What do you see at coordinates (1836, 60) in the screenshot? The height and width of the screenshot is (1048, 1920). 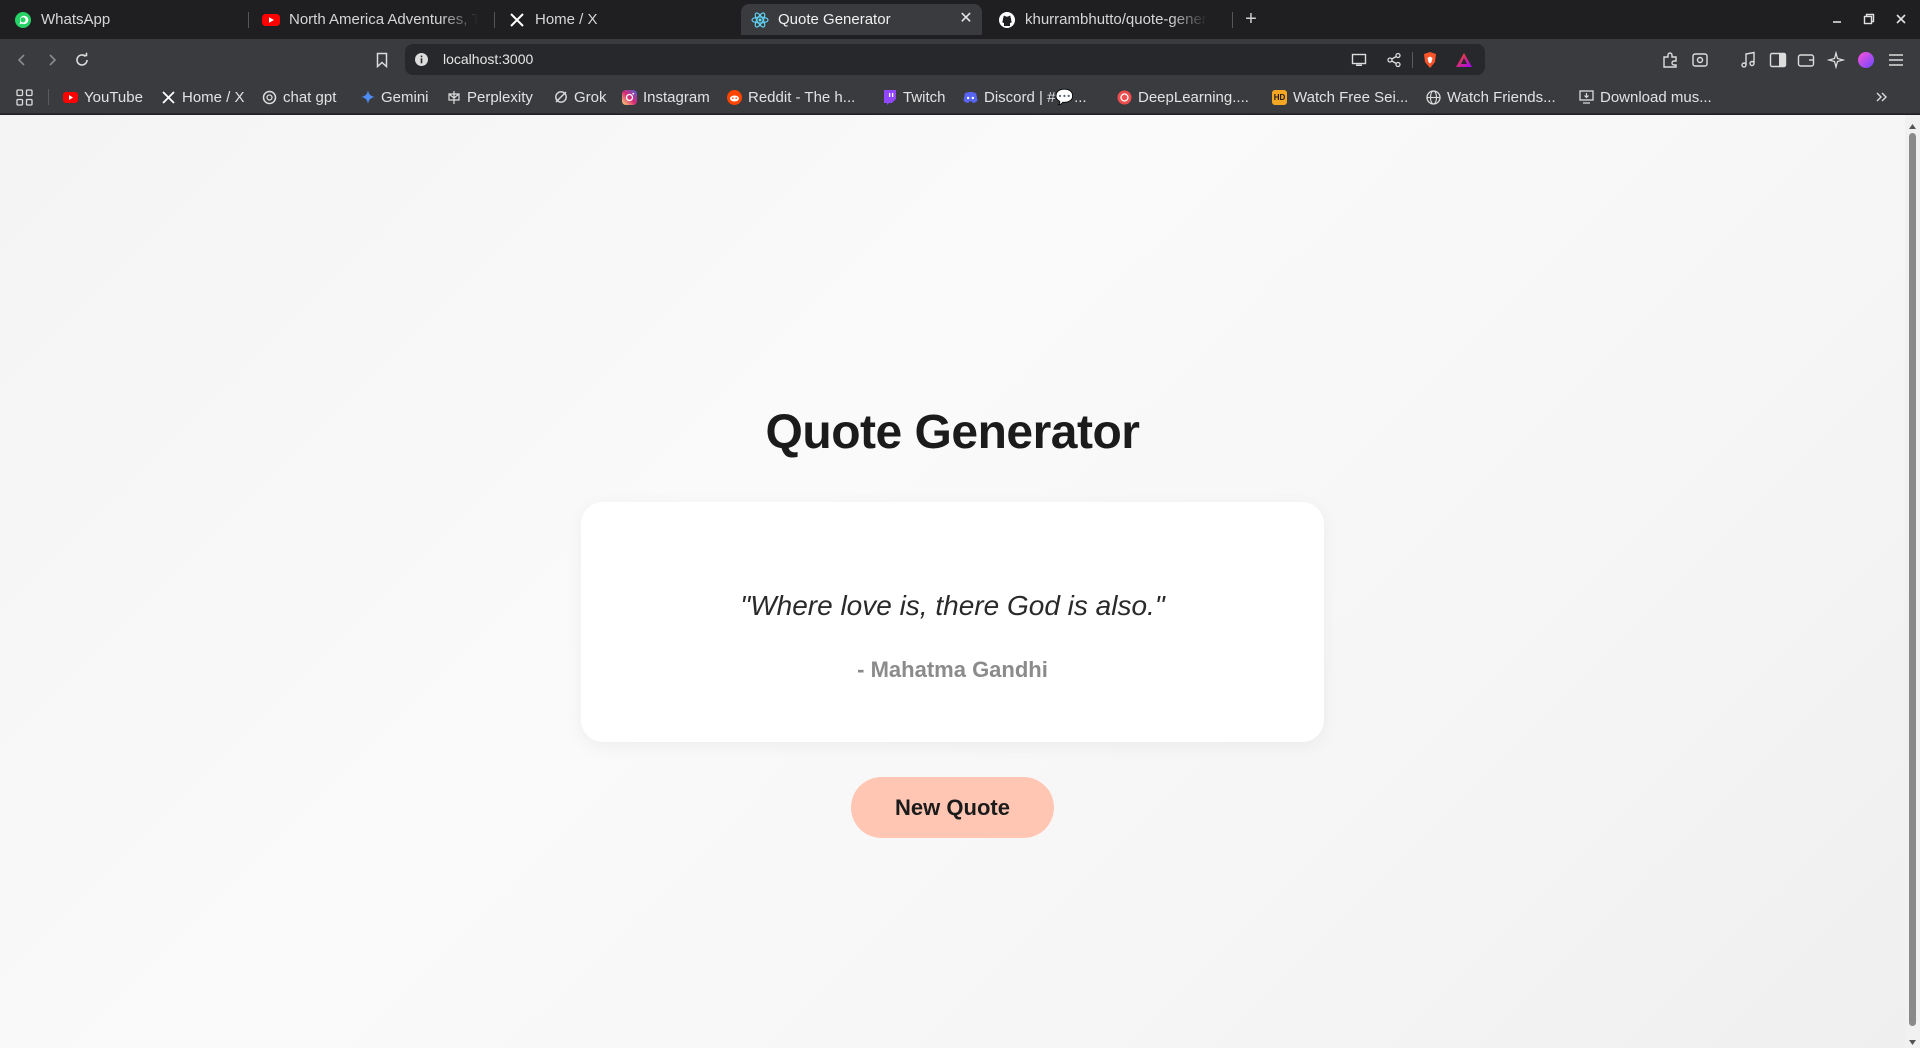 I see `leo-ai-icon` at bounding box center [1836, 60].